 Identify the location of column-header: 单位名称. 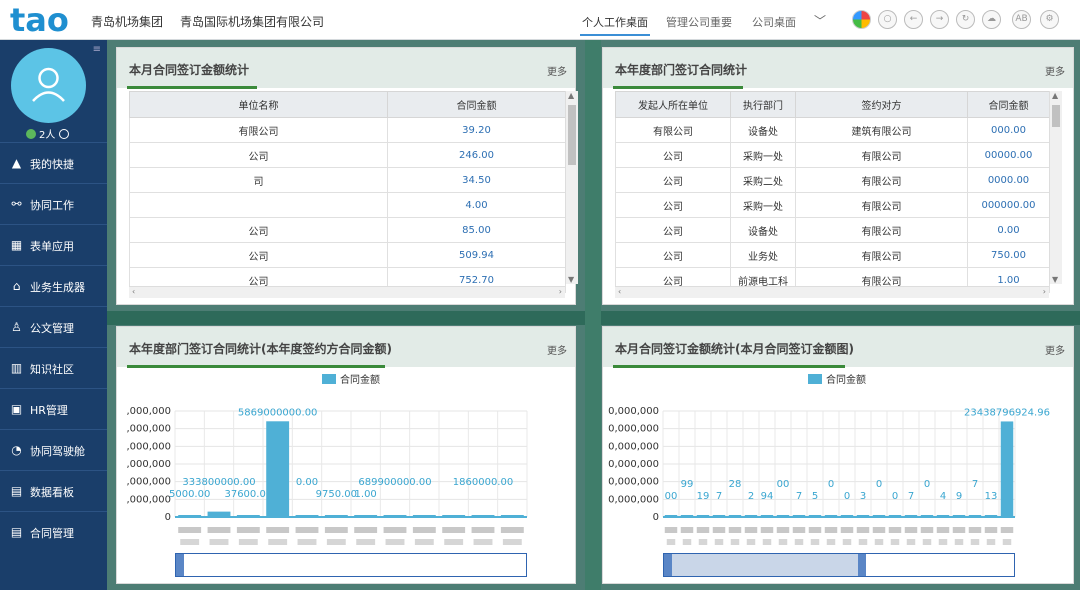
(258, 104).